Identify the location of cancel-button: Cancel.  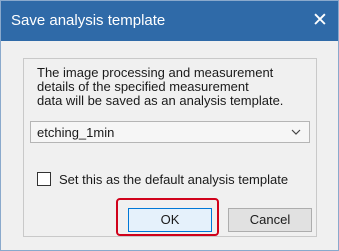
(270, 220).